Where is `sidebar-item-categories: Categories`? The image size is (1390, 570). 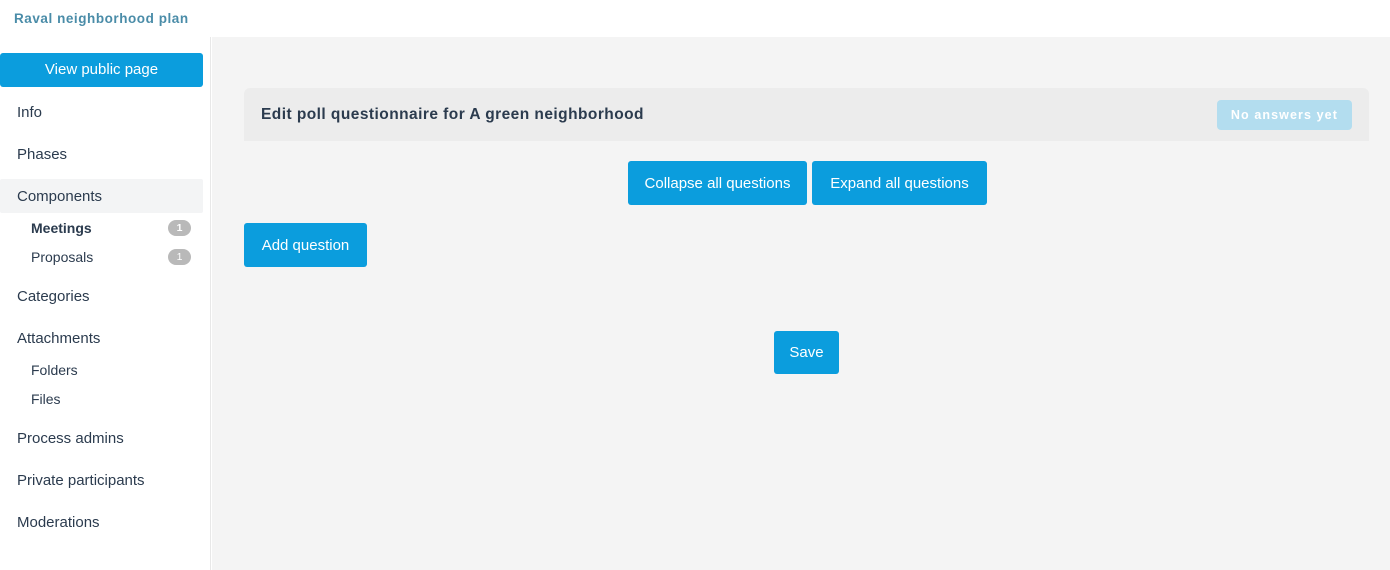 sidebar-item-categories: Categories is located at coordinates (101, 296).